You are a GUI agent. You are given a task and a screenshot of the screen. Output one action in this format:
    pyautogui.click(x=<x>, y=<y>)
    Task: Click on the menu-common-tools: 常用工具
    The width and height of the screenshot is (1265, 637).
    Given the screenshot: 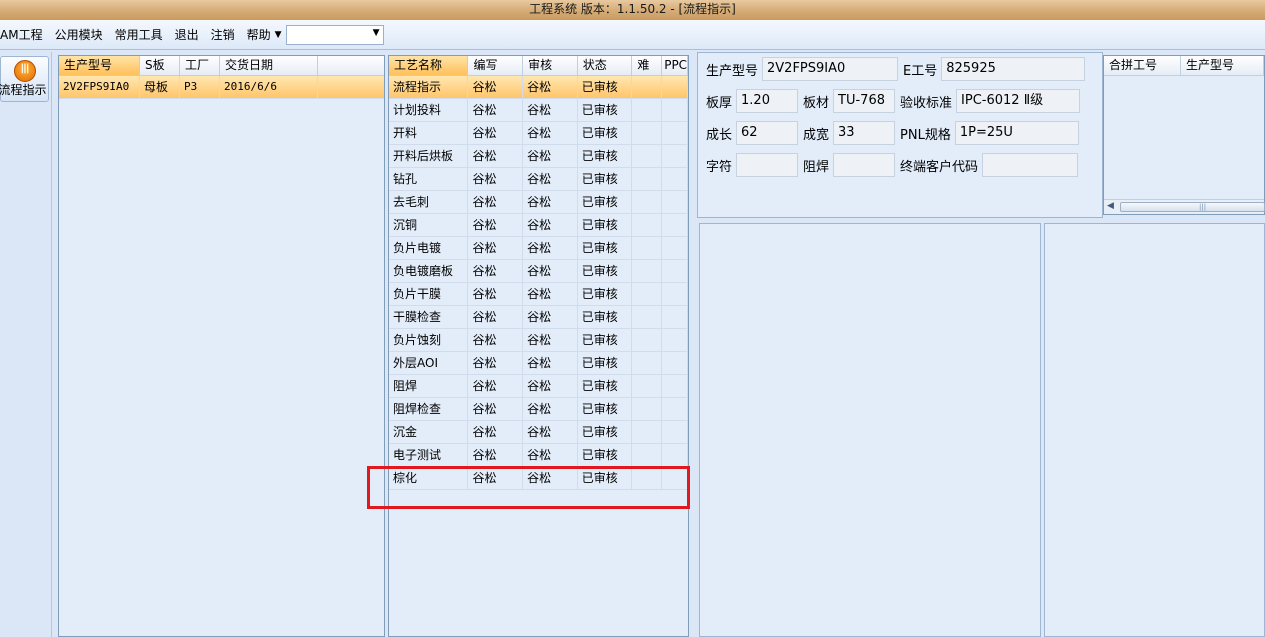 What is the action you would take?
    pyautogui.click(x=139, y=35)
    